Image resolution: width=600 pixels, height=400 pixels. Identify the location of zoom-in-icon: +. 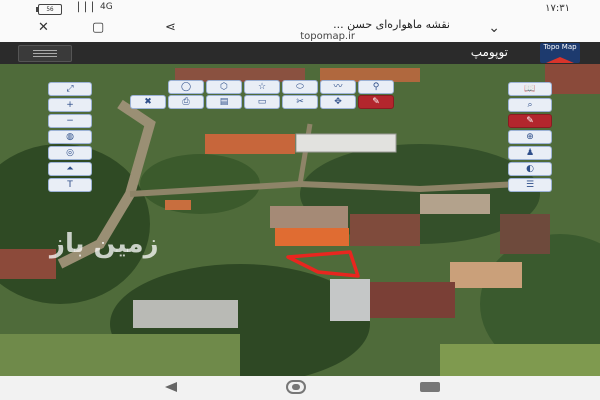
(70, 105).